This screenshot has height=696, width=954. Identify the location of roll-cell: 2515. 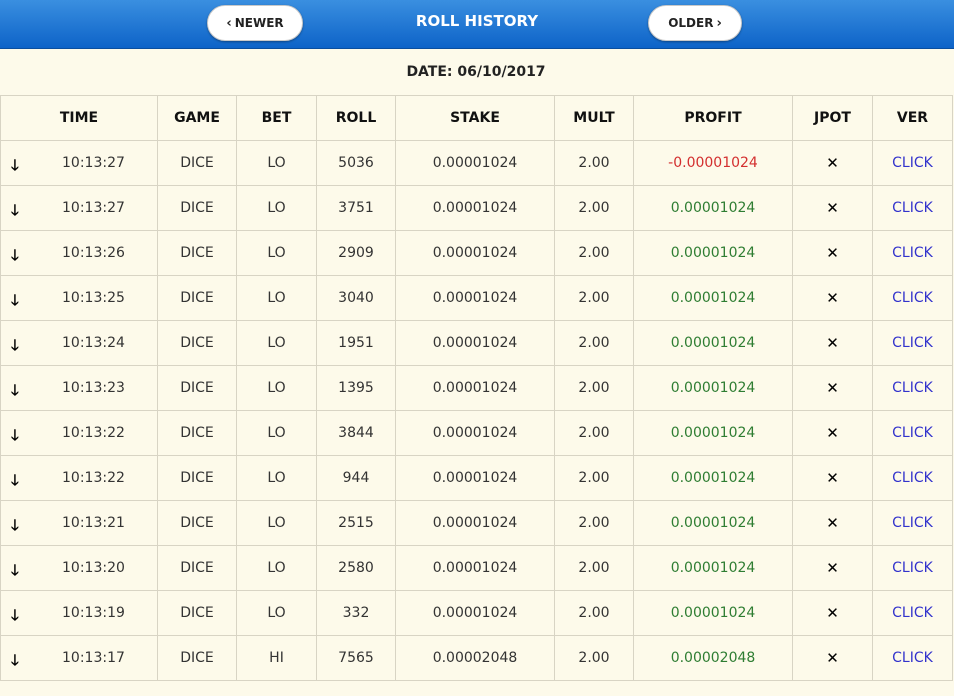
(356, 523).